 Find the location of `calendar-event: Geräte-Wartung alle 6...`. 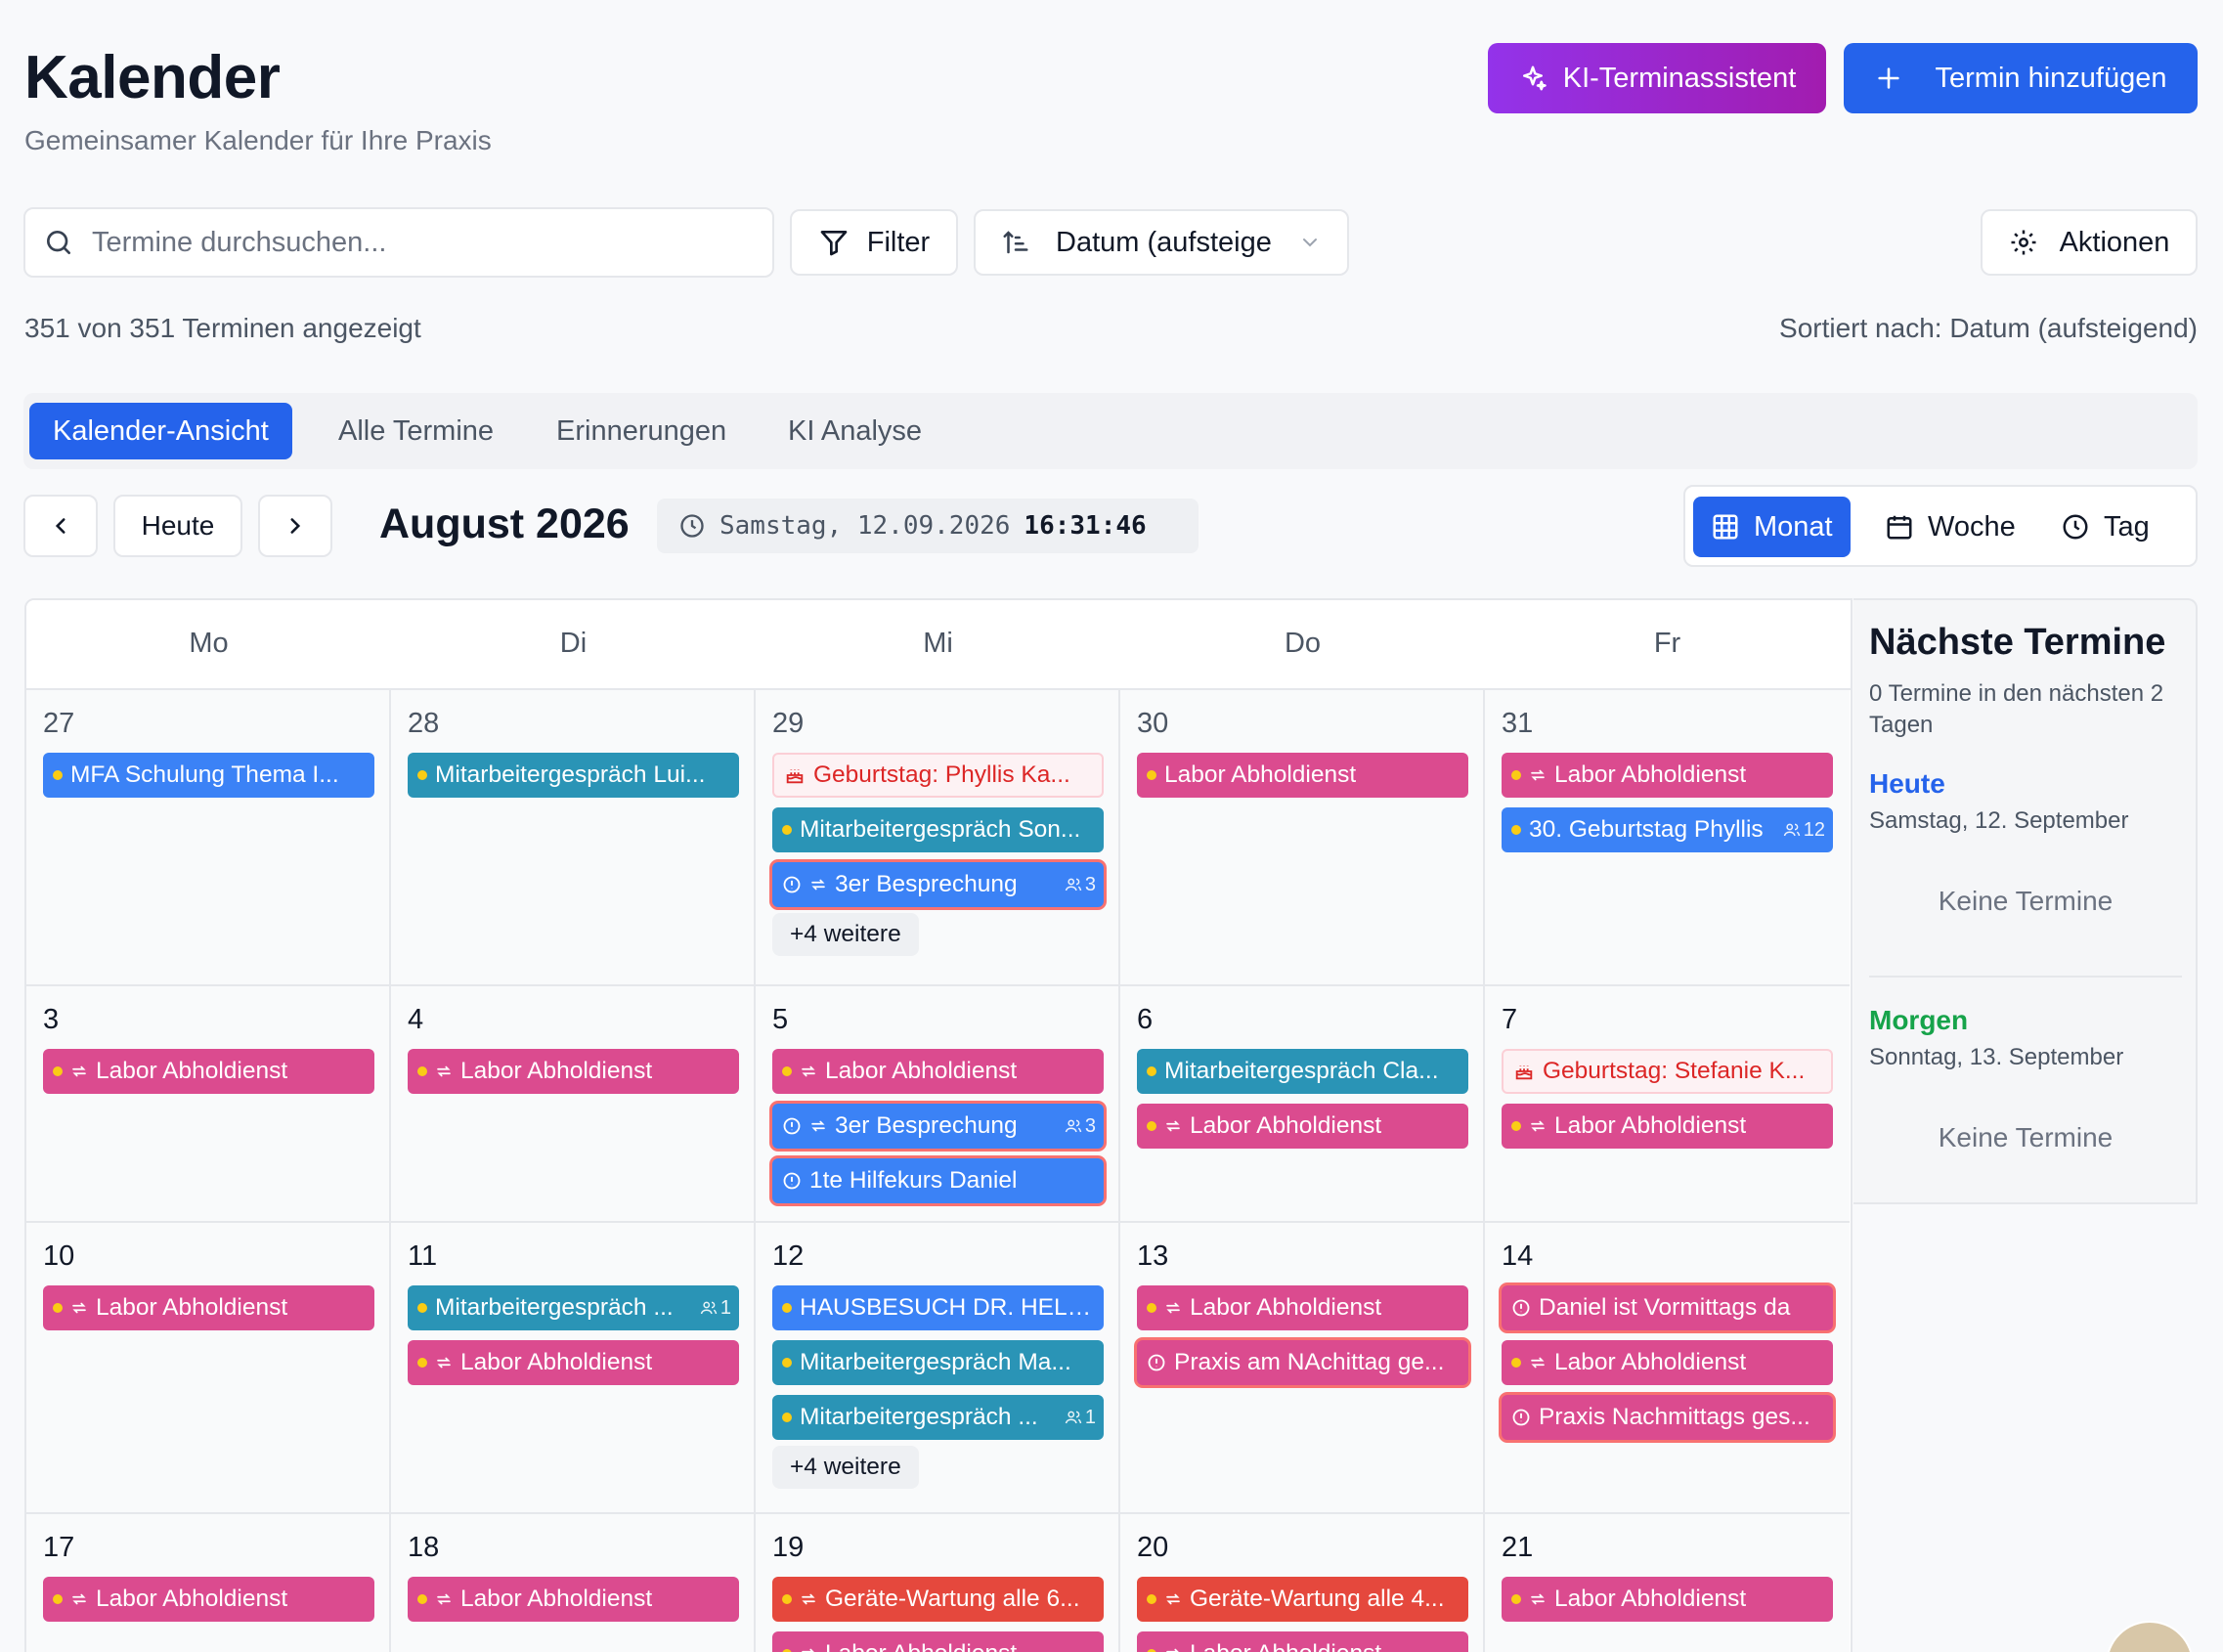

calendar-event: Geräte-Wartung alle 6... is located at coordinates (938, 1599).